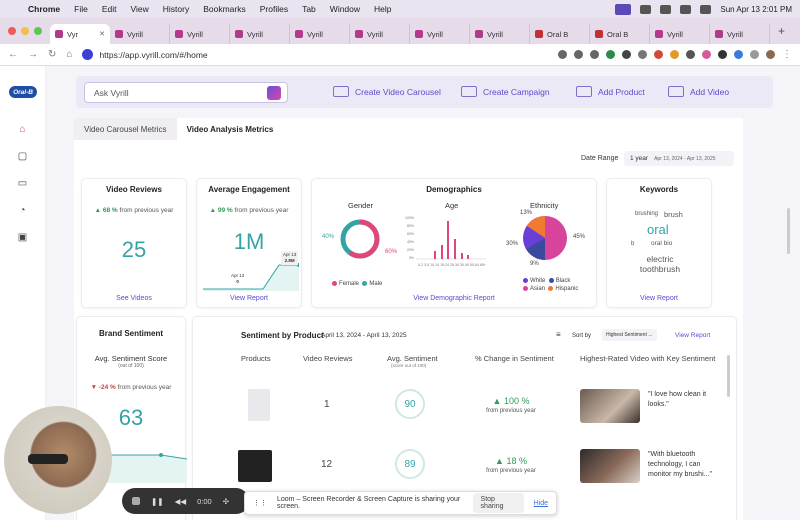 The height and width of the screenshot is (520, 800). What do you see at coordinates (698, 91) in the screenshot?
I see `add-video-button: Add Video` at bounding box center [698, 91].